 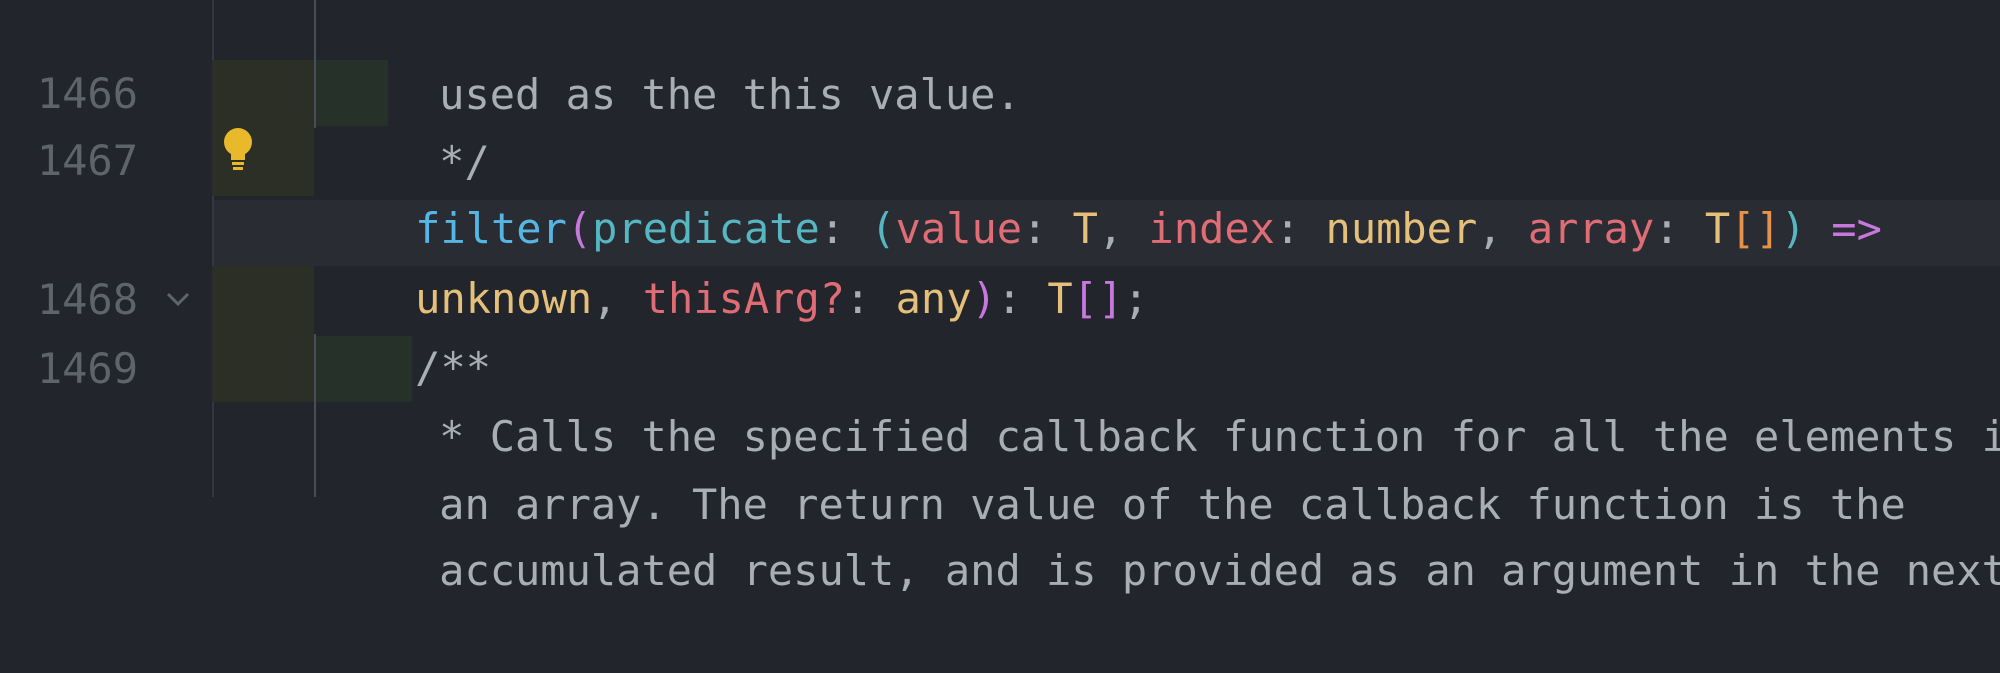 I want to click on arrow-operator: =>, so click(x=1844, y=228).